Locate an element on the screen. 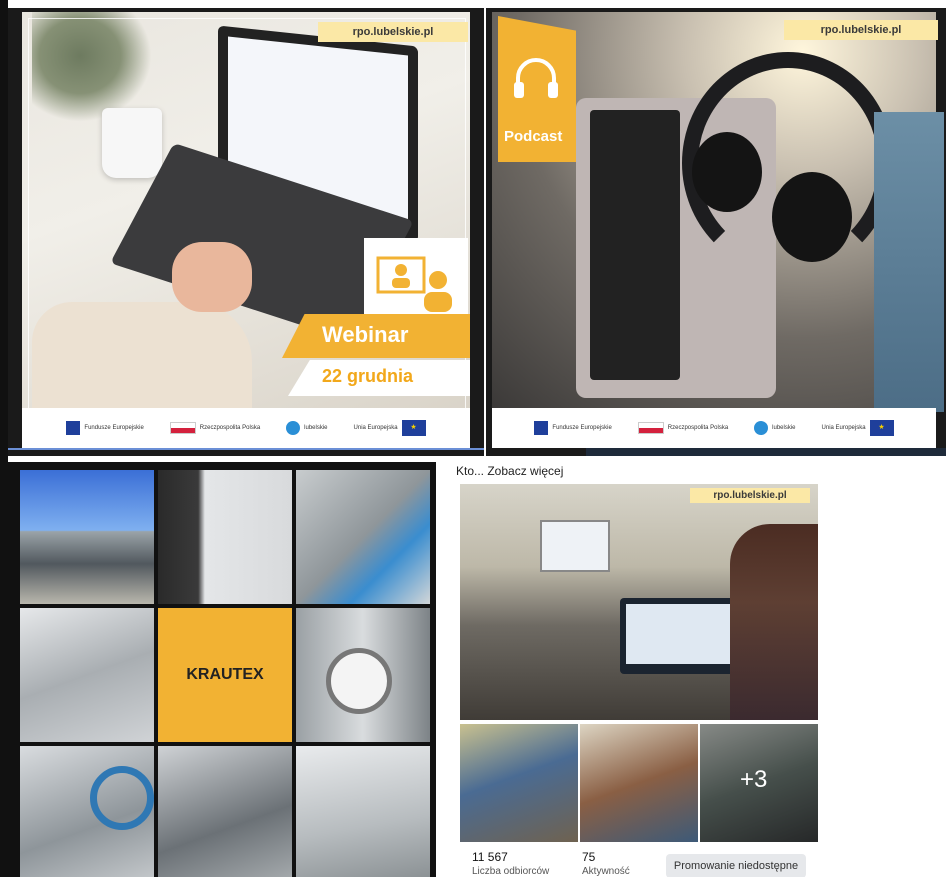 The width and height of the screenshot is (946, 877). reach-stat: 11 567 Liczba odbiorców is located at coordinates (510, 863).